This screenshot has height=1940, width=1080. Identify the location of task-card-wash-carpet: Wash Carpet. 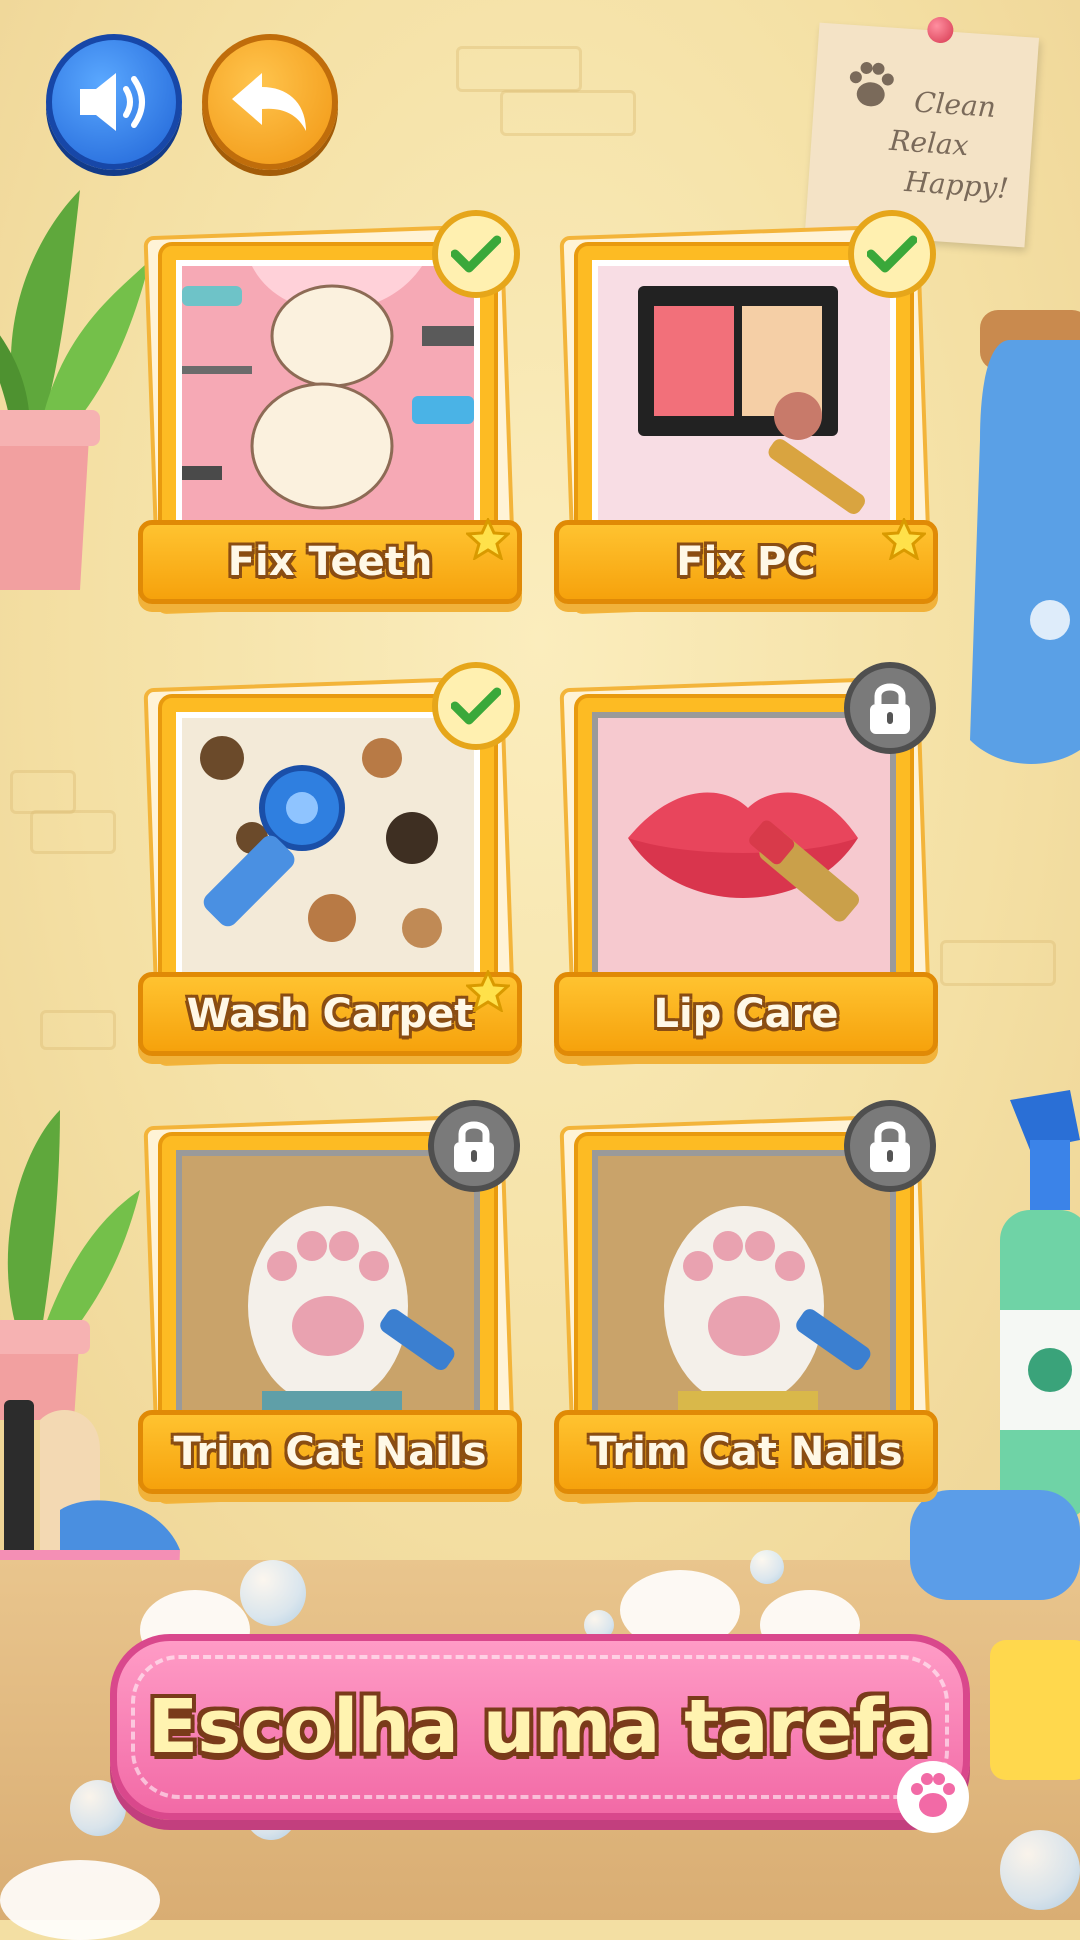
(330, 876).